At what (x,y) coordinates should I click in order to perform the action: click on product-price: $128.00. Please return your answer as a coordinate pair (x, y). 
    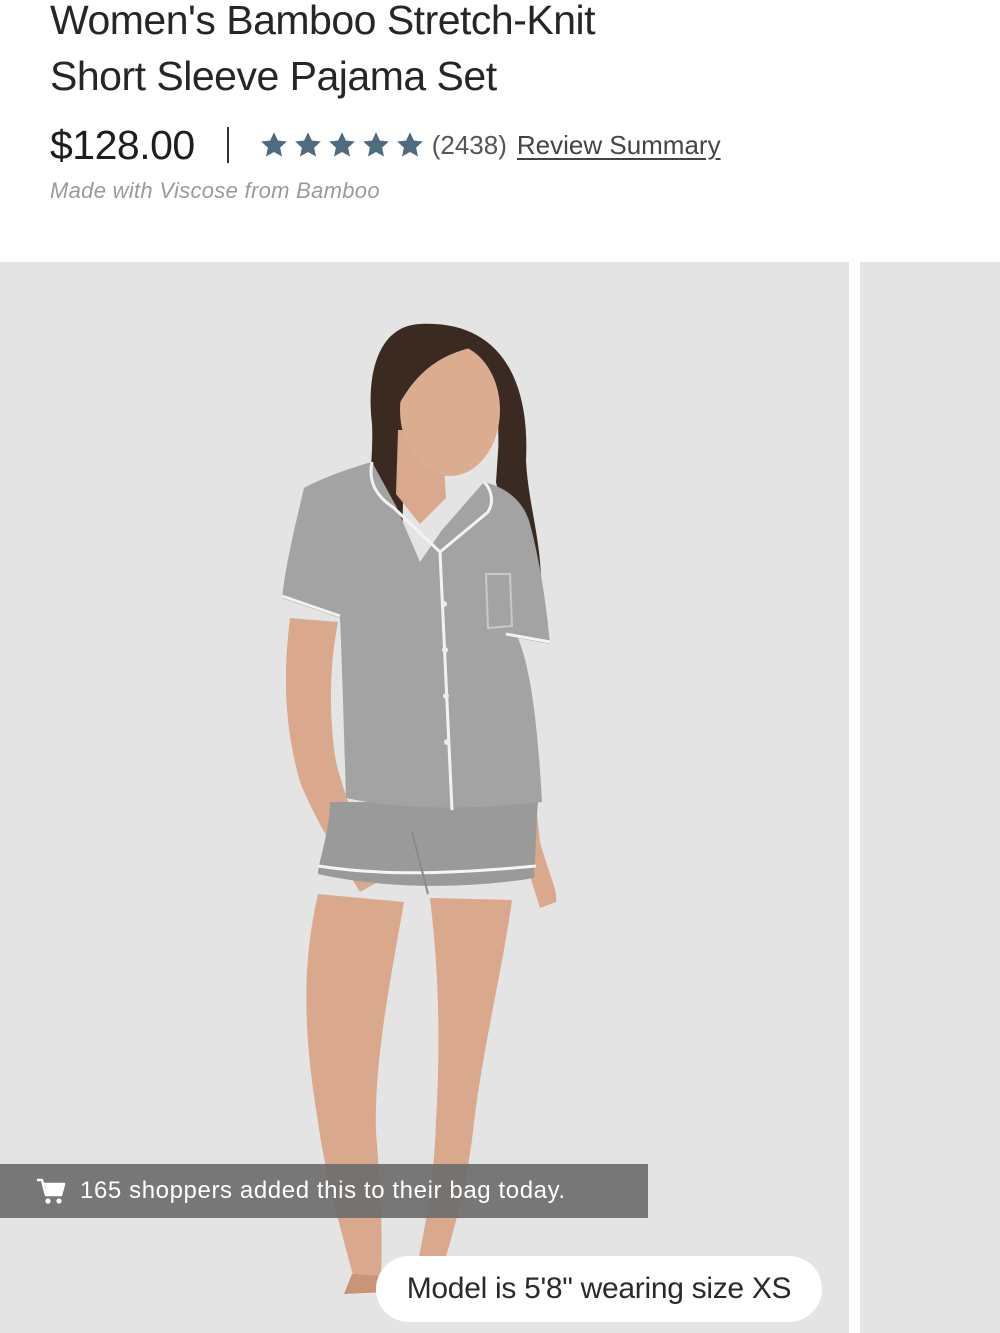
    Looking at the image, I should click on (122, 144).